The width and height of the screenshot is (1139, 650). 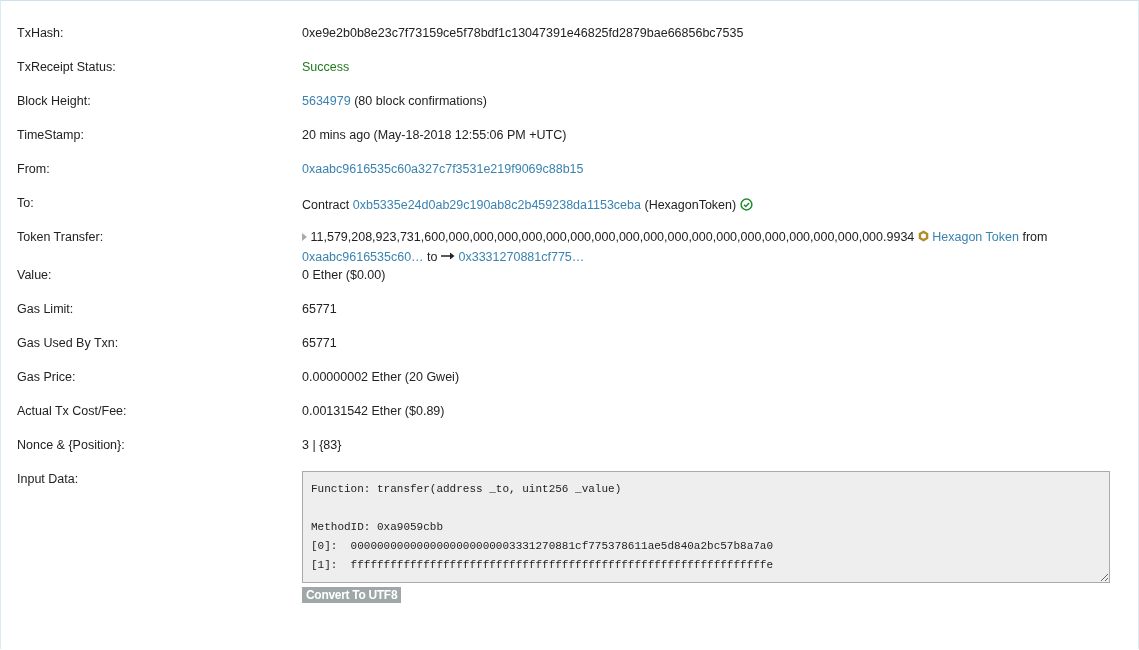 I want to click on field-label: Value:, so click(x=35, y=275).